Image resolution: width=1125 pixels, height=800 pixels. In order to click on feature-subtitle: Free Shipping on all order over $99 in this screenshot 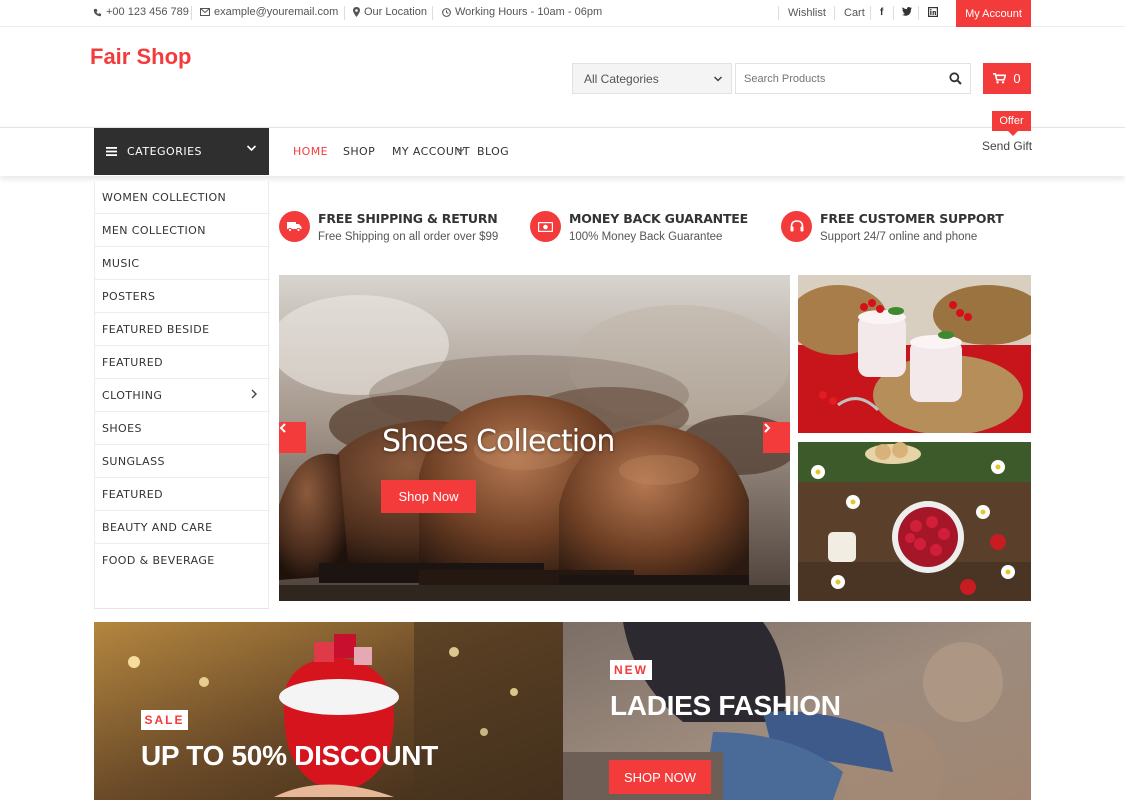, I will do `click(408, 237)`.